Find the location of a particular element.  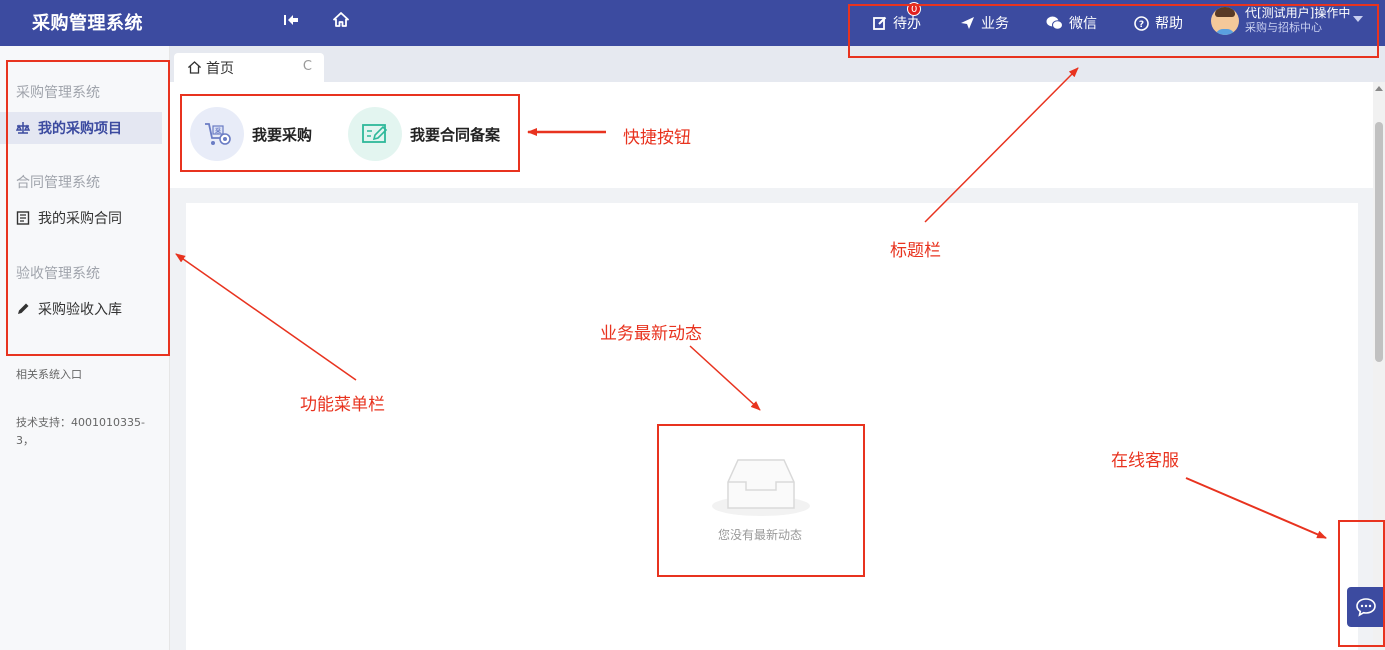

shortcut-highlight-box is located at coordinates (350, 133).